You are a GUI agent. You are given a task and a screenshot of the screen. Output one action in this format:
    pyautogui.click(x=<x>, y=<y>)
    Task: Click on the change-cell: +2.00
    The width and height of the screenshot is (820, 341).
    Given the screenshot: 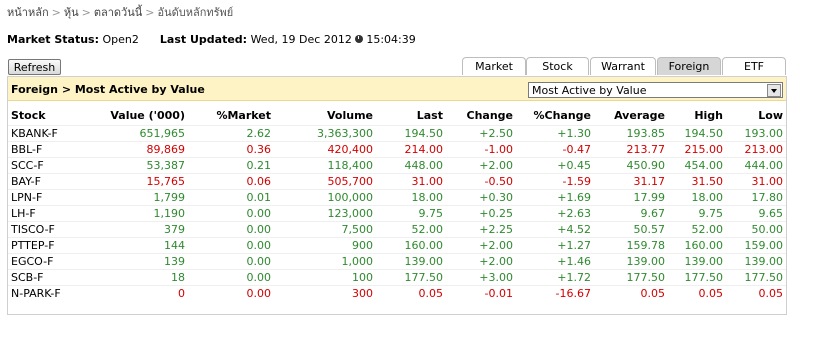 What is the action you would take?
    pyautogui.click(x=481, y=261)
    